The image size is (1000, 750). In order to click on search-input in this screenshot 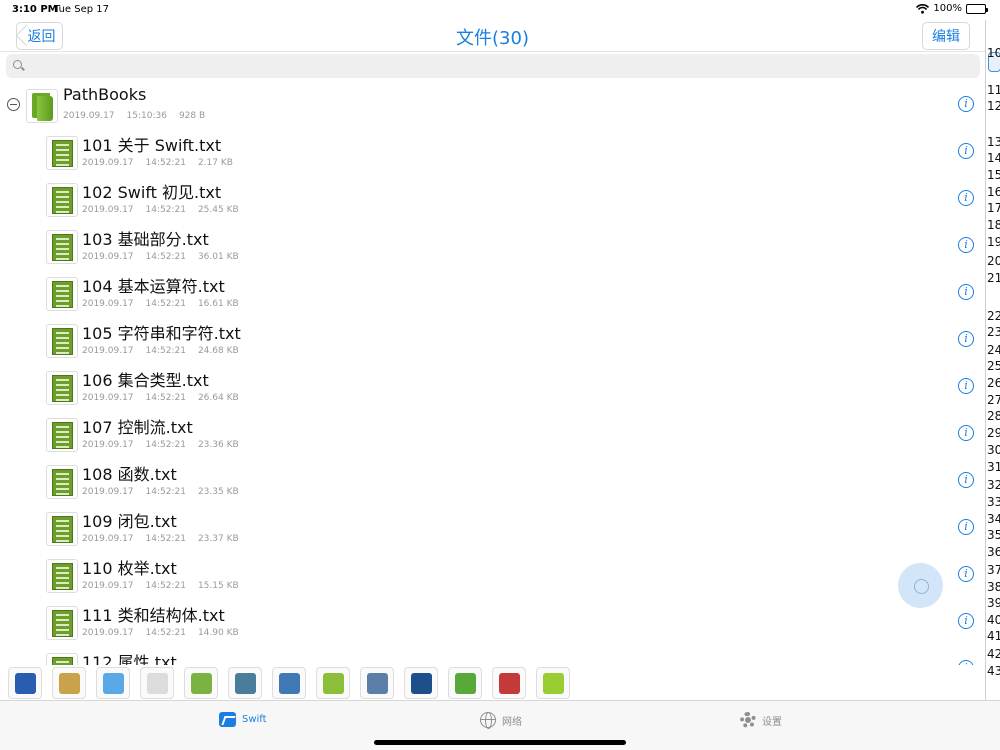, I will do `click(498, 66)`.